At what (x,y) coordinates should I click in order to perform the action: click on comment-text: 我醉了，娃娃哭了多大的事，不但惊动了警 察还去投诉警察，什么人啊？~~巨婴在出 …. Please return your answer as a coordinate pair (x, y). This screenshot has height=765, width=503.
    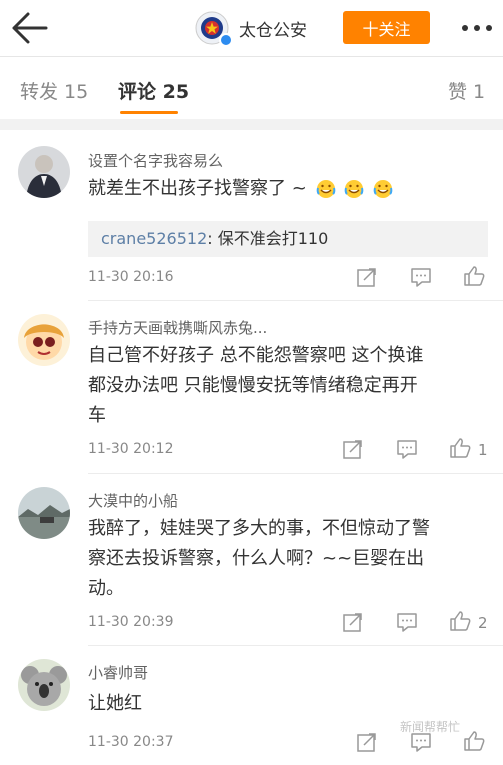
    Looking at the image, I should click on (288, 559).